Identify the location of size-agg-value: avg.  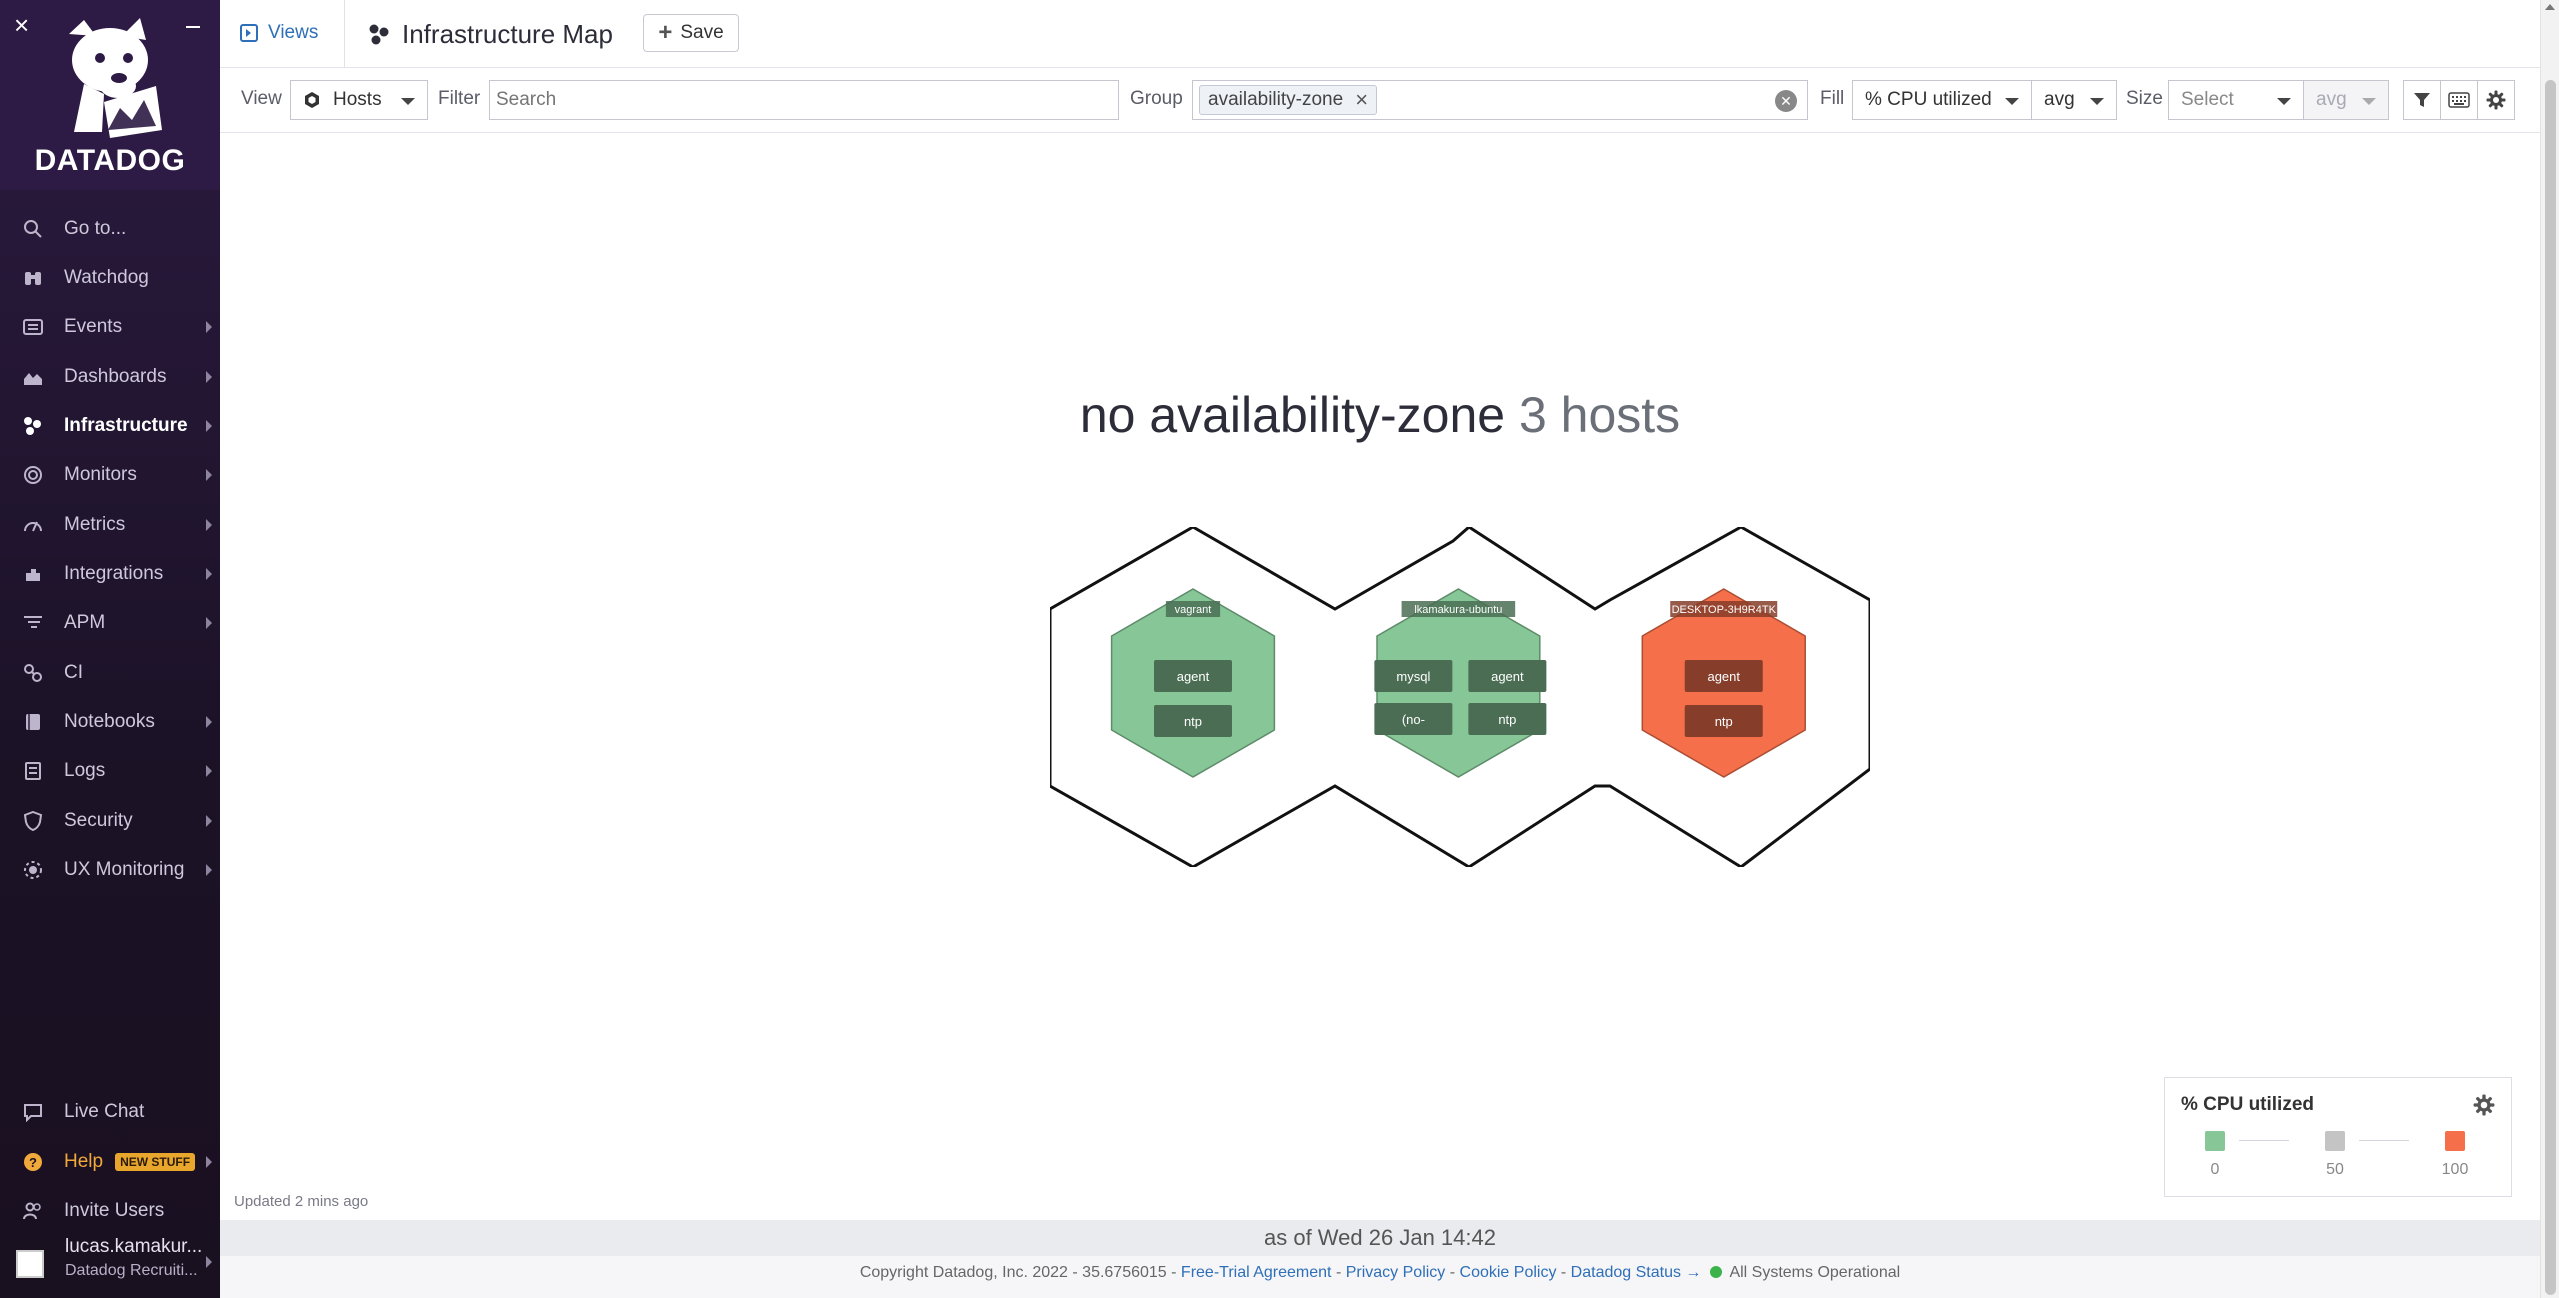
(2331, 99).